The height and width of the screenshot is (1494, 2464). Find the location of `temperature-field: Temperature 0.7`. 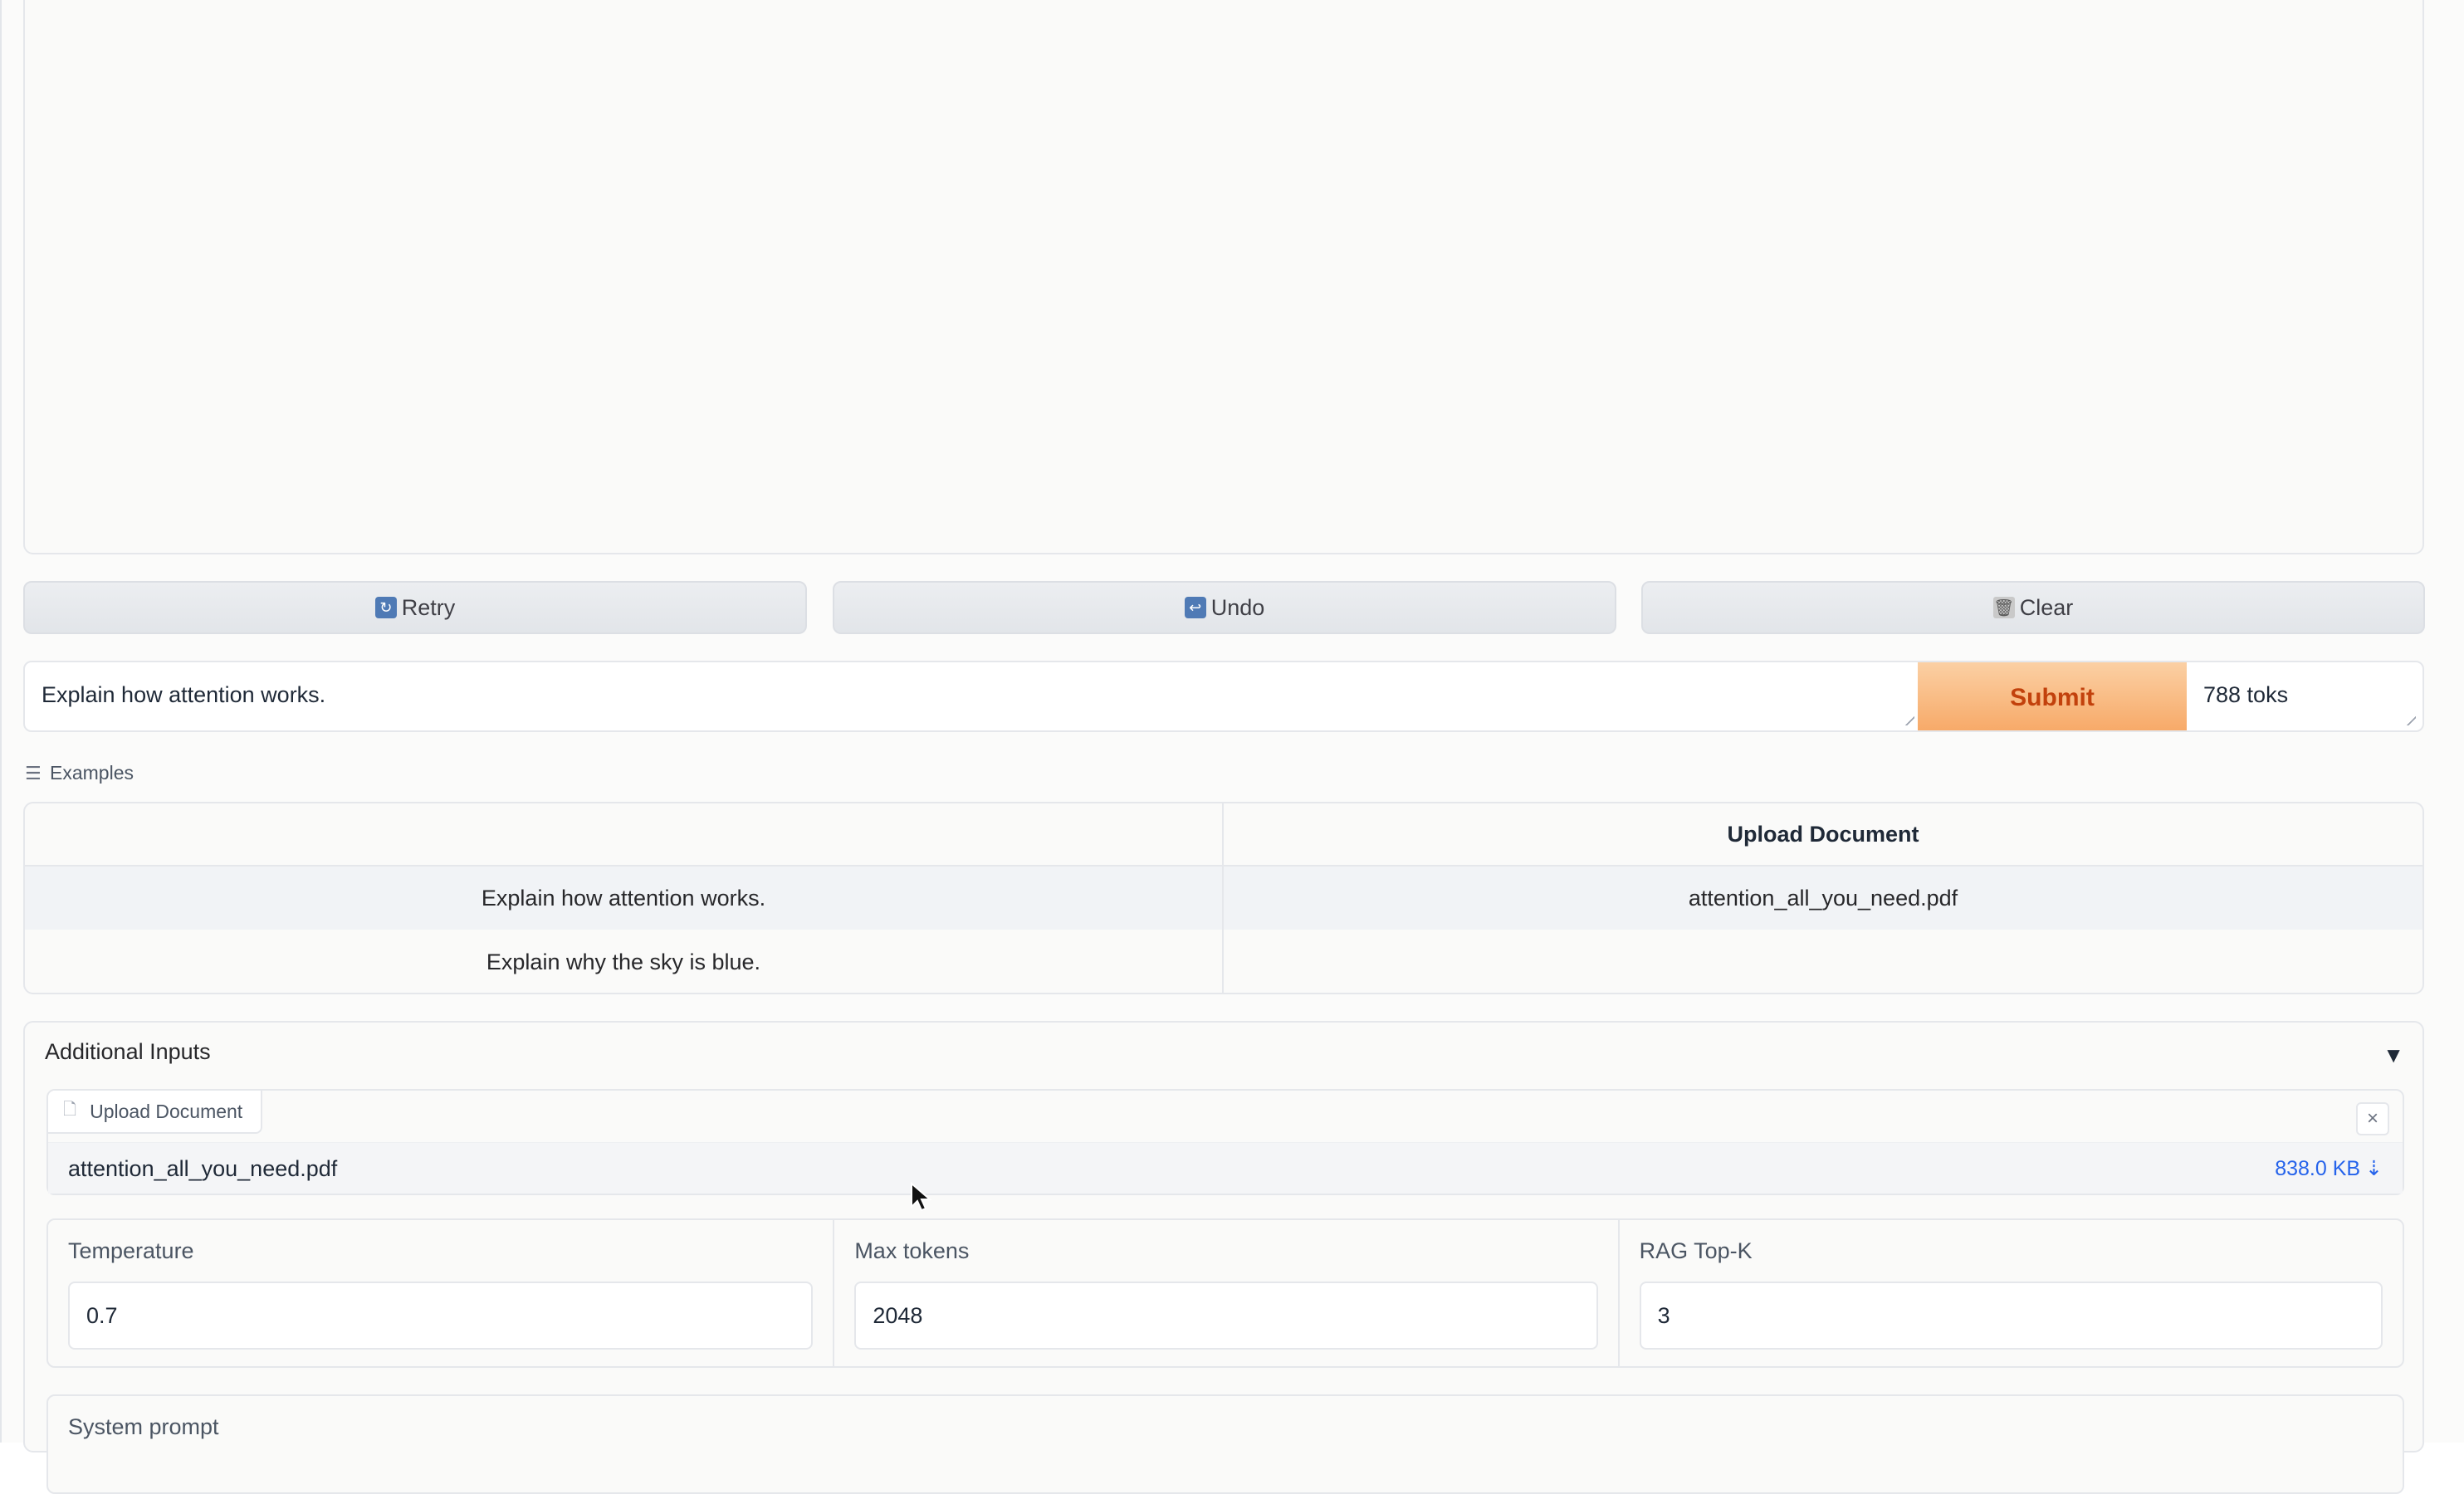

temperature-field: Temperature 0.7 is located at coordinates (441, 1293).